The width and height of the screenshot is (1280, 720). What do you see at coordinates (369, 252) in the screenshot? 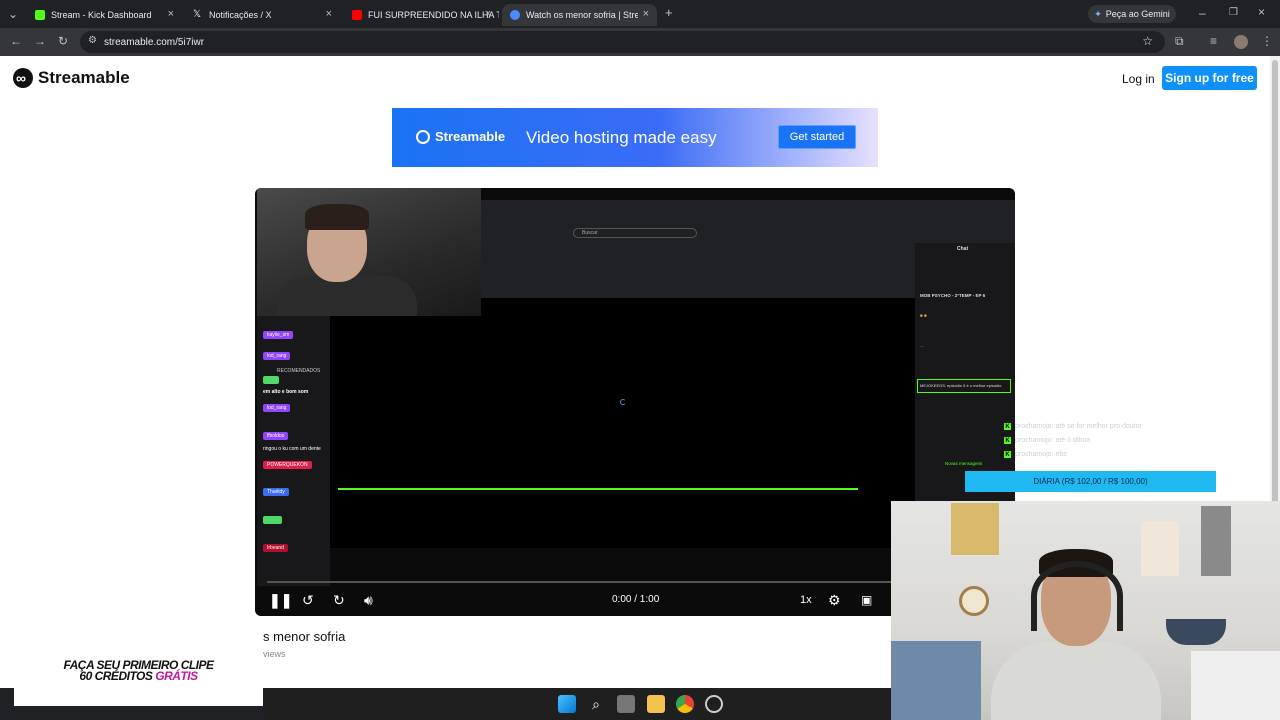
I see `streamer-facecam` at bounding box center [369, 252].